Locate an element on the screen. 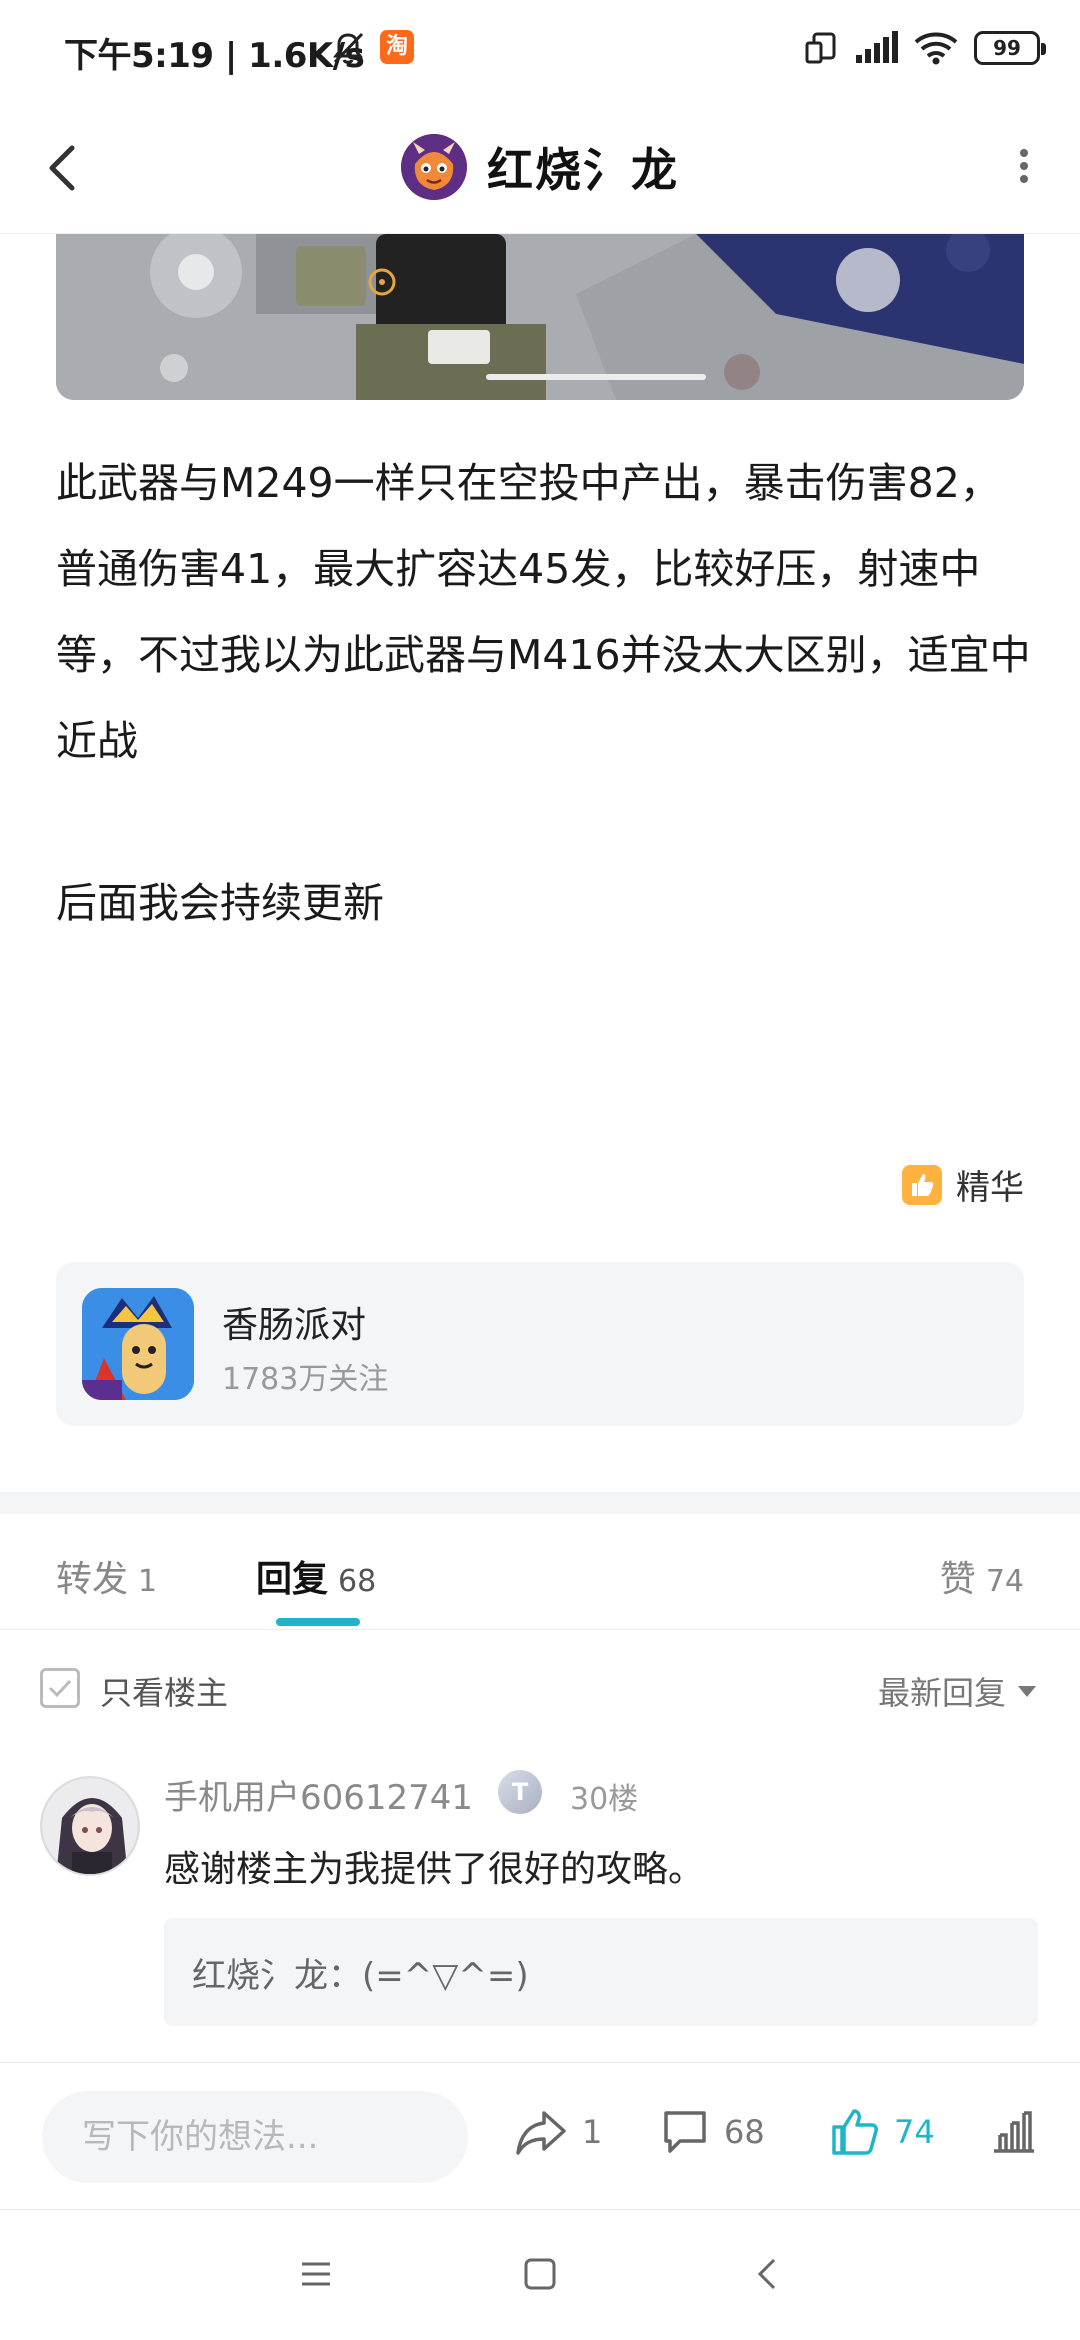  commenter-avatar is located at coordinates (90, 1826).